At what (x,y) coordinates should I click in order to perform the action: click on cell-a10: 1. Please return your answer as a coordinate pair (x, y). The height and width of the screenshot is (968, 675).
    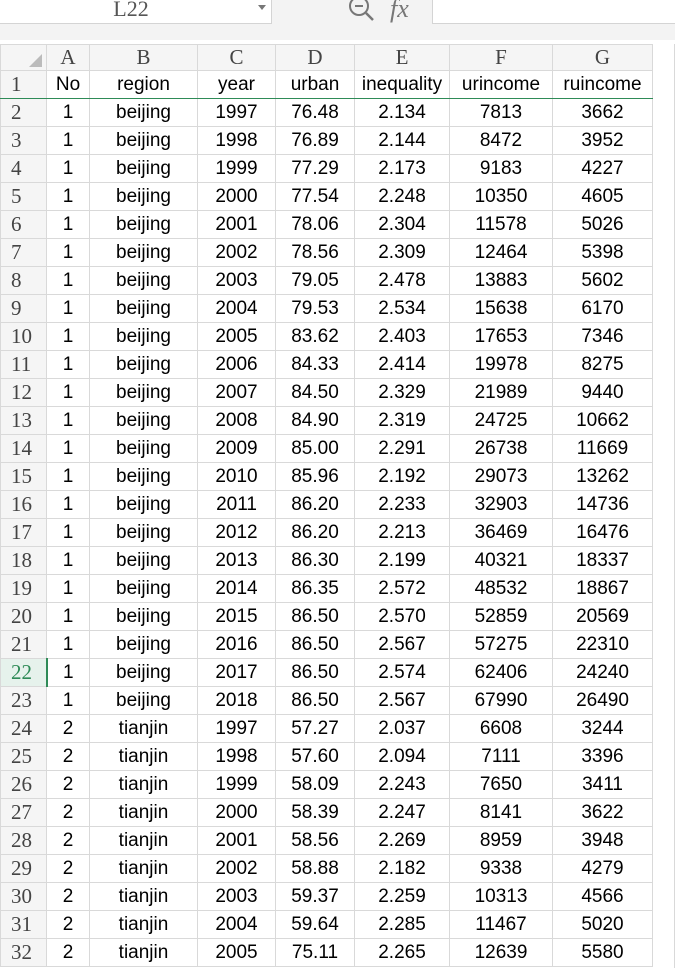
    Looking at the image, I should click on (68, 336).